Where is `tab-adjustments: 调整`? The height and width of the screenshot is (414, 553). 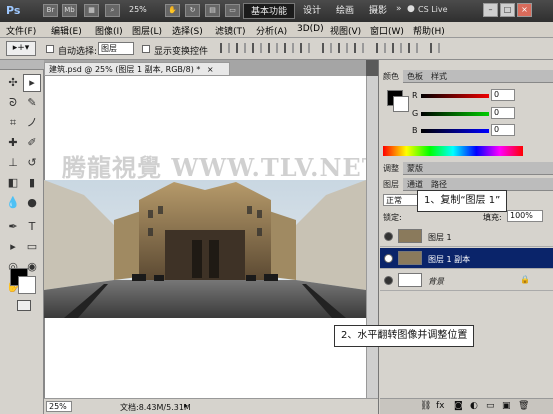
tab-adjustments: 调整 is located at coordinates (391, 168).